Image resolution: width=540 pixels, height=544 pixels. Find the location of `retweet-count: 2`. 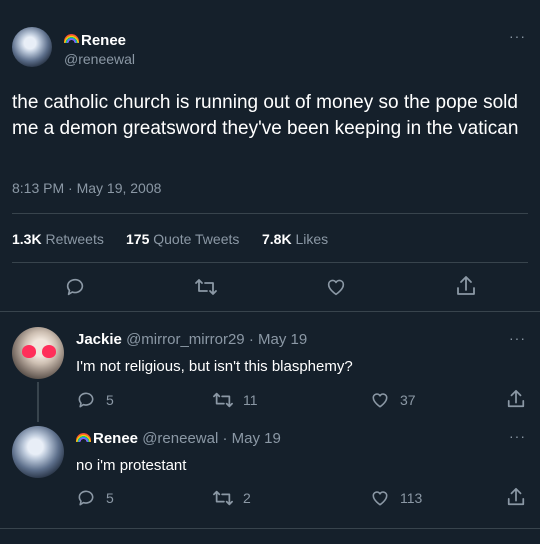

retweet-count: 2 is located at coordinates (247, 498).